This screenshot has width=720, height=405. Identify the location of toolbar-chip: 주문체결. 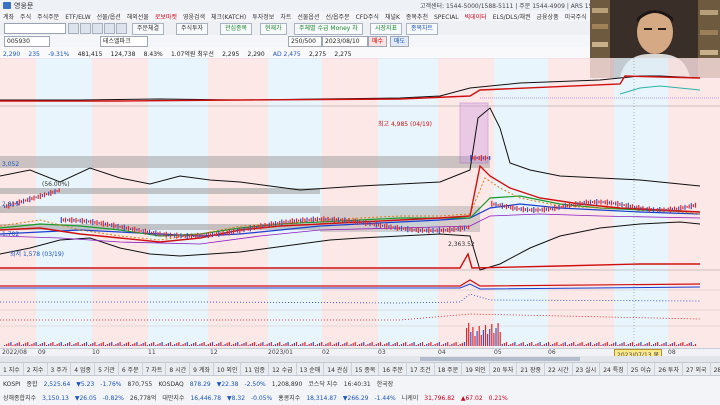
(148, 29).